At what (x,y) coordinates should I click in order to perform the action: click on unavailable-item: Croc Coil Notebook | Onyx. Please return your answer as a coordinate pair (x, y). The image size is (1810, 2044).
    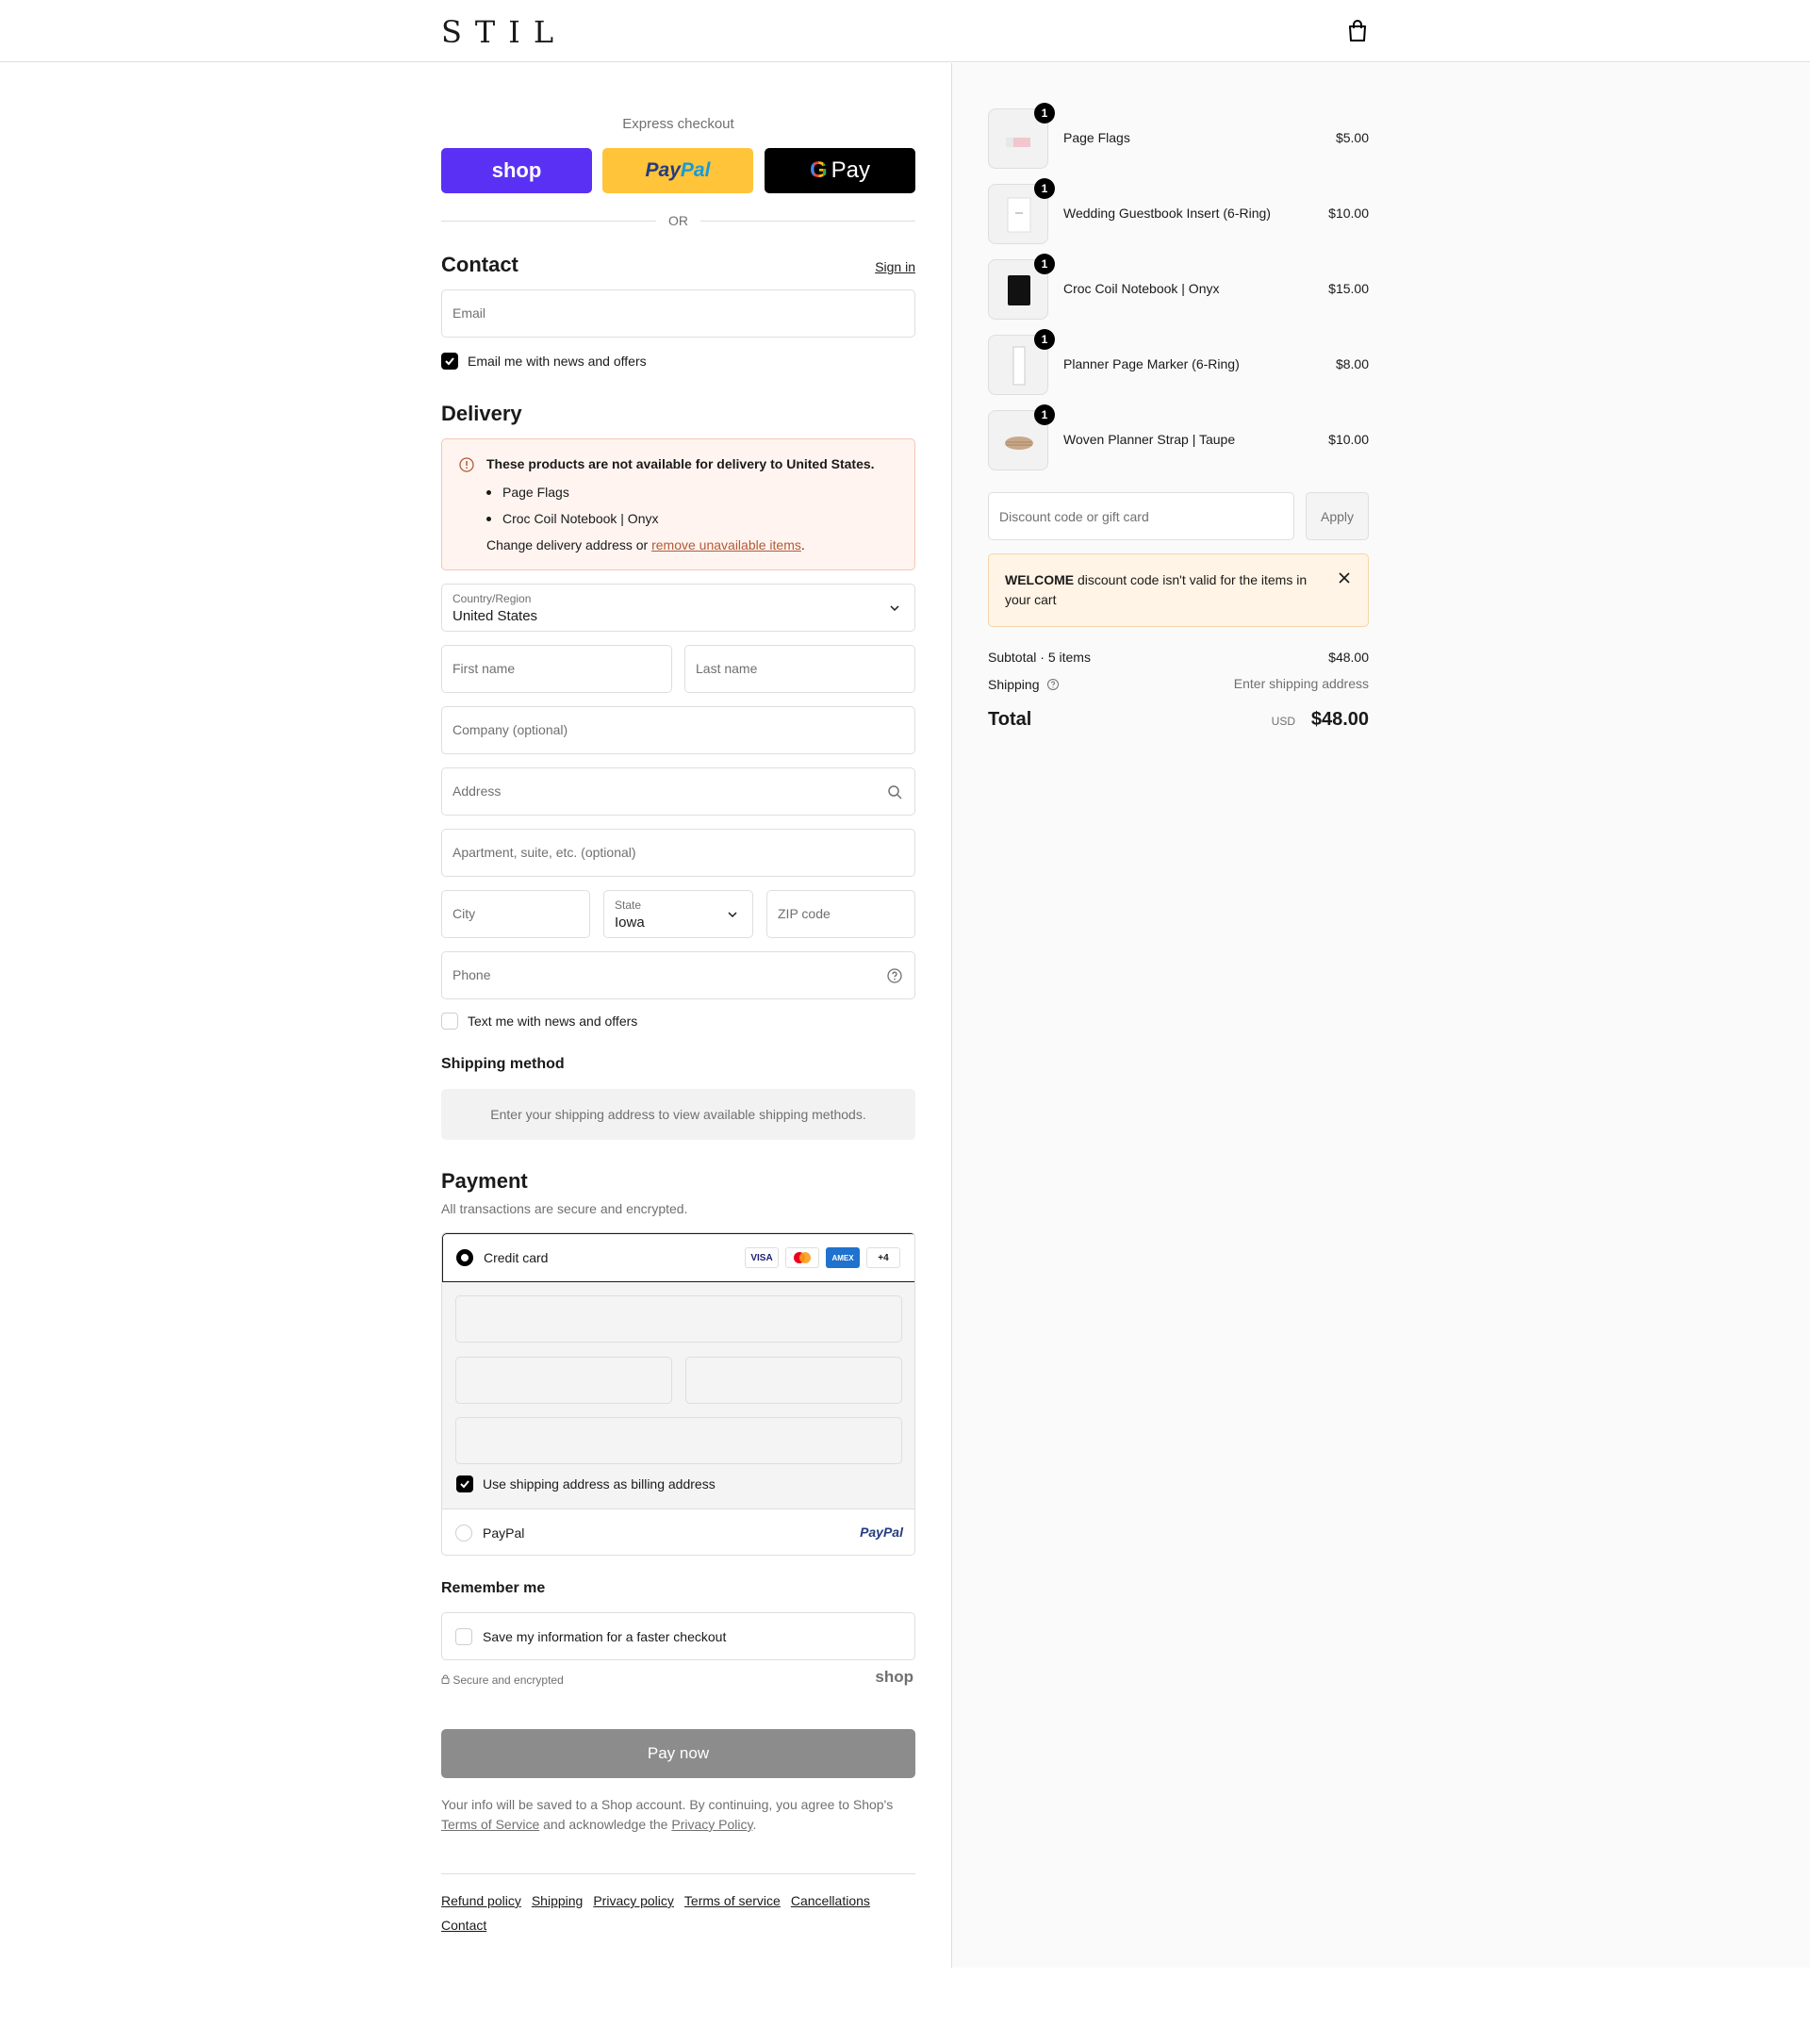
    Looking at the image, I should click on (572, 518).